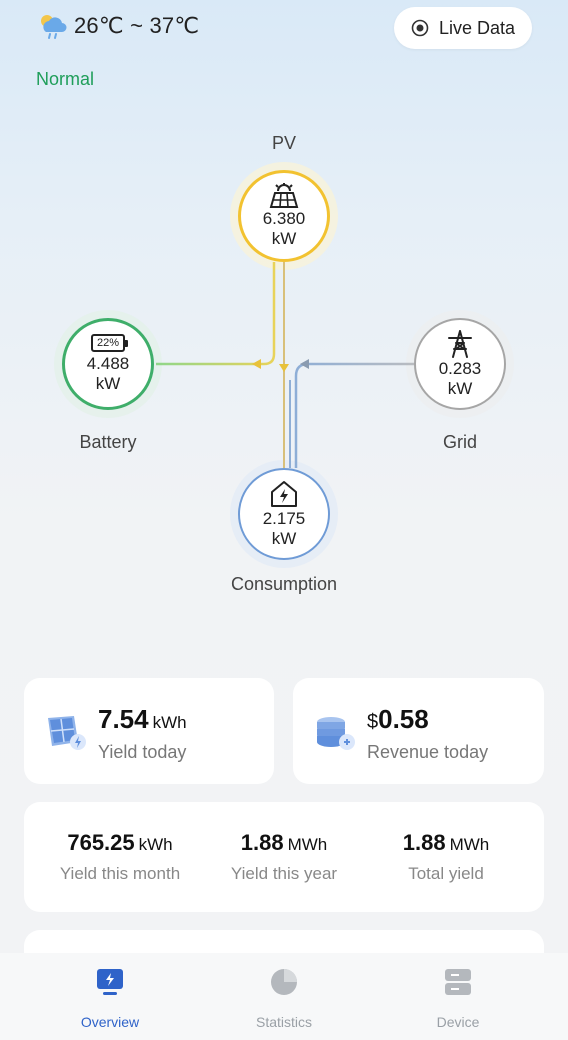 This screenshot has width=568, height=1040. I want to click on pv-unit: kW, so click(284, 238).